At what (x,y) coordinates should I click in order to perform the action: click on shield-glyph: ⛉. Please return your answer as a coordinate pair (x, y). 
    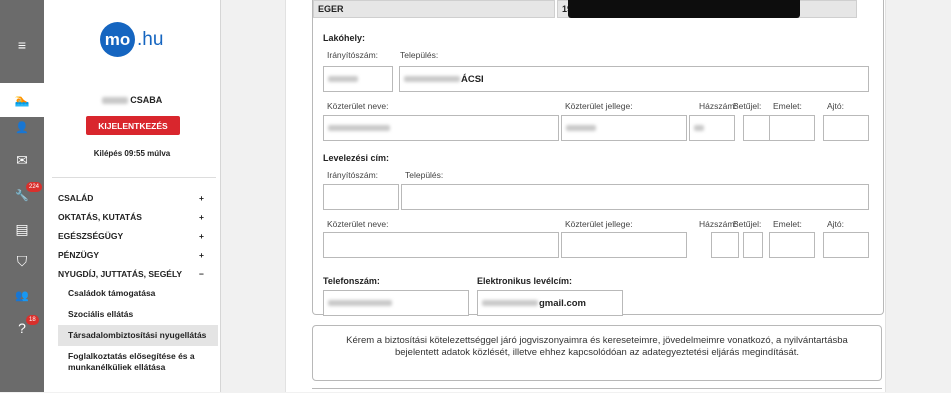
    Looking at the image, I should click on (22, 260).